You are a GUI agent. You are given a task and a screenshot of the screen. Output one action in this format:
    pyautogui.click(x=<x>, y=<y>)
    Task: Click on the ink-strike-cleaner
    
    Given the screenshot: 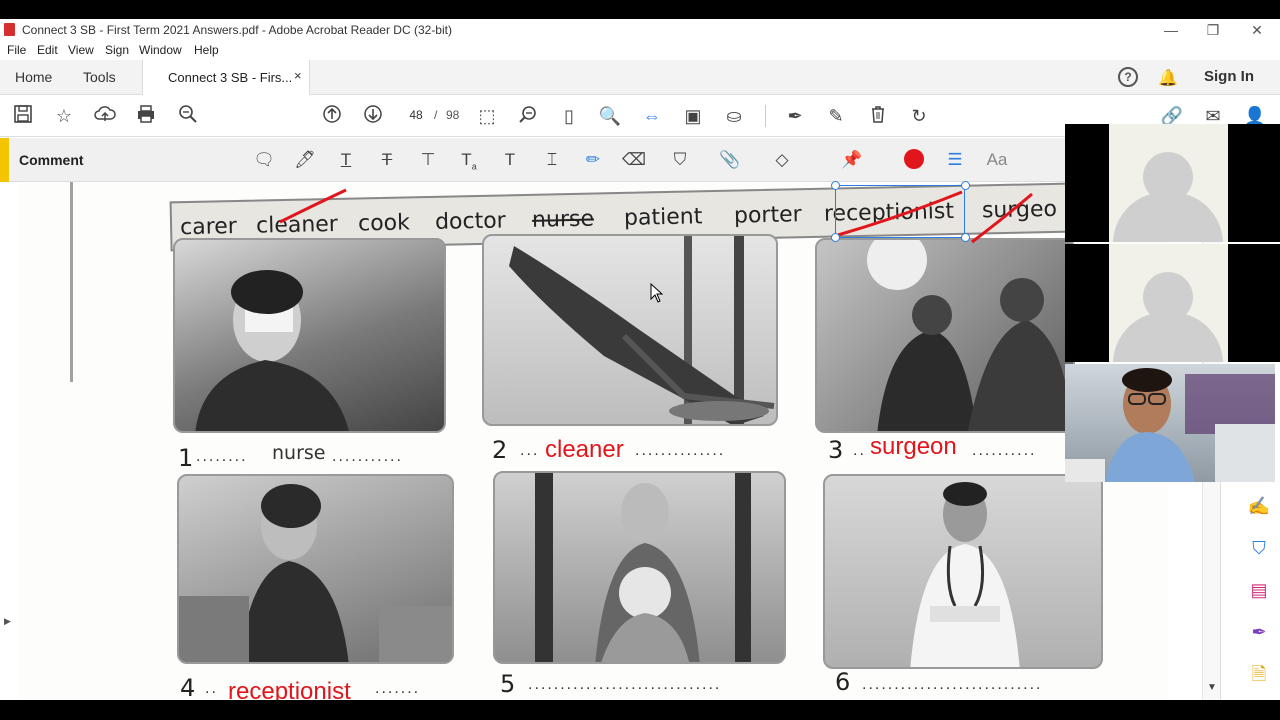 What is the action you would take?
    pyautogui.click(x=313, y=206)
    